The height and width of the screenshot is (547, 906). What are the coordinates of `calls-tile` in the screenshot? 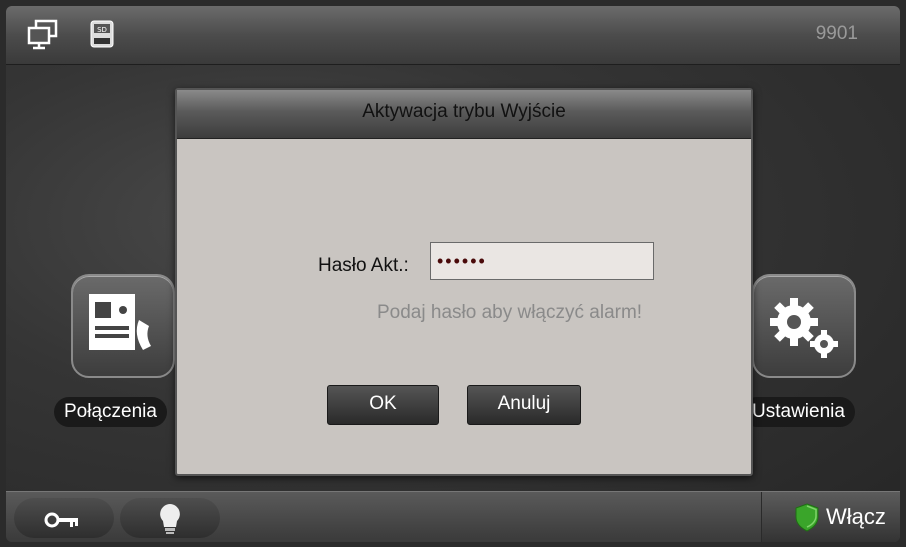 It's located at (123, 326).